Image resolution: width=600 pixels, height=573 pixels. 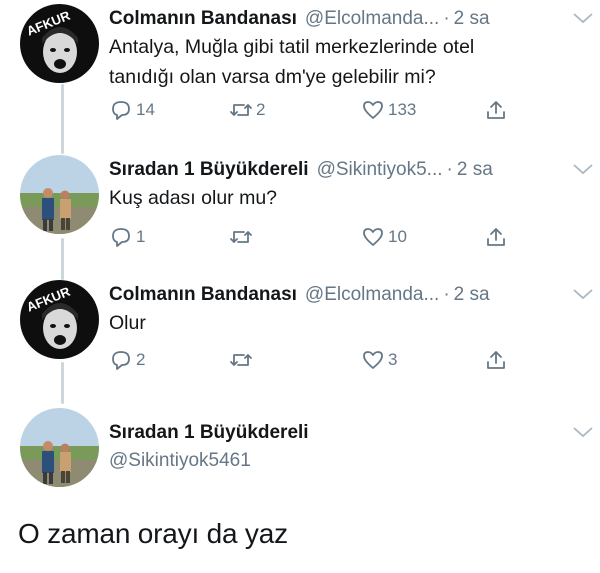 I want to click on like-count: 133, so click(x=402, y=109).